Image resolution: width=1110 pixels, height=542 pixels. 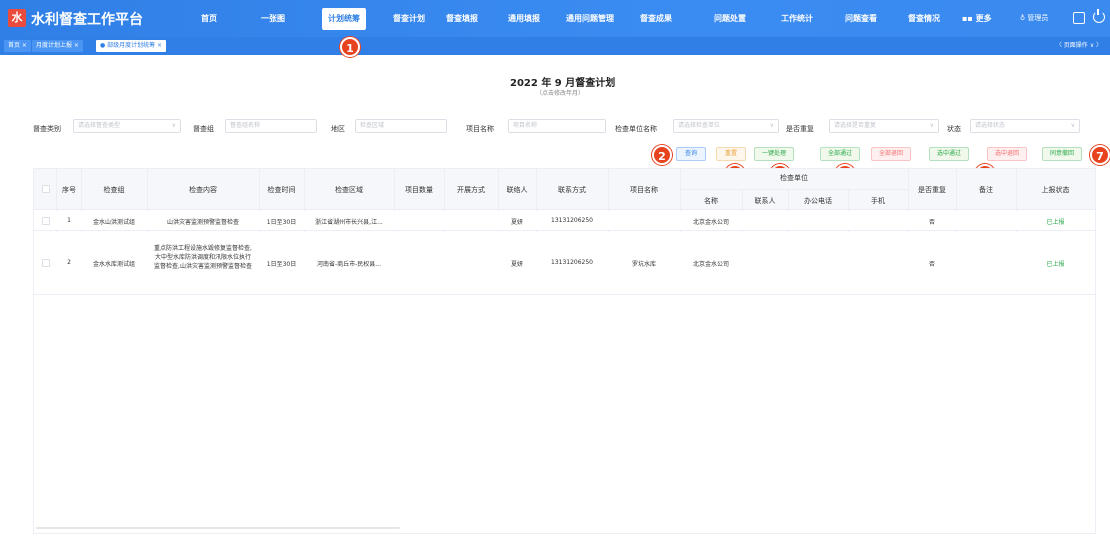 What do you see at coordinates (800, 129) in the screenshot?
I see `filter-label-repeat: 是否重复` at bounding box center [800, 129].